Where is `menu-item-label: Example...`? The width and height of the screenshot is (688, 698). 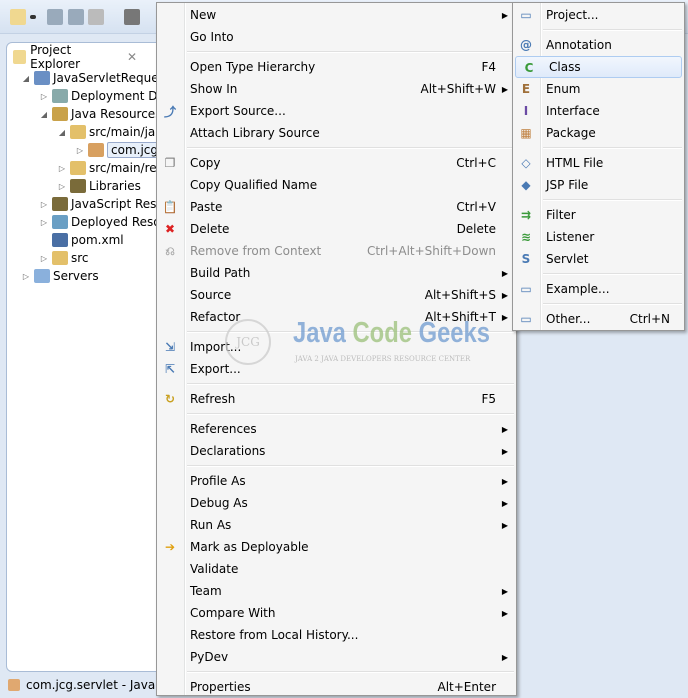
menu-item-label: Example... is located at coordinates (578, 289).